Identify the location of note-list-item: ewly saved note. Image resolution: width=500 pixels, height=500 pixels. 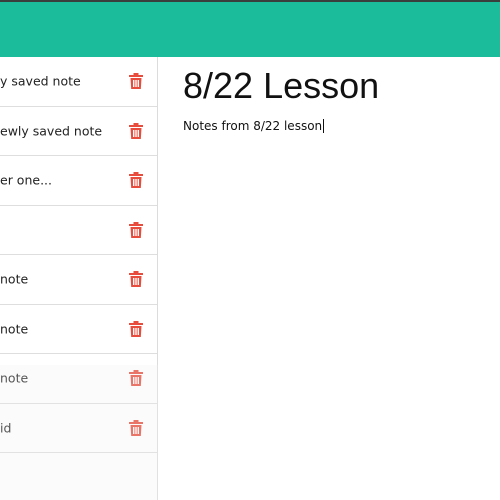
(78, 131).